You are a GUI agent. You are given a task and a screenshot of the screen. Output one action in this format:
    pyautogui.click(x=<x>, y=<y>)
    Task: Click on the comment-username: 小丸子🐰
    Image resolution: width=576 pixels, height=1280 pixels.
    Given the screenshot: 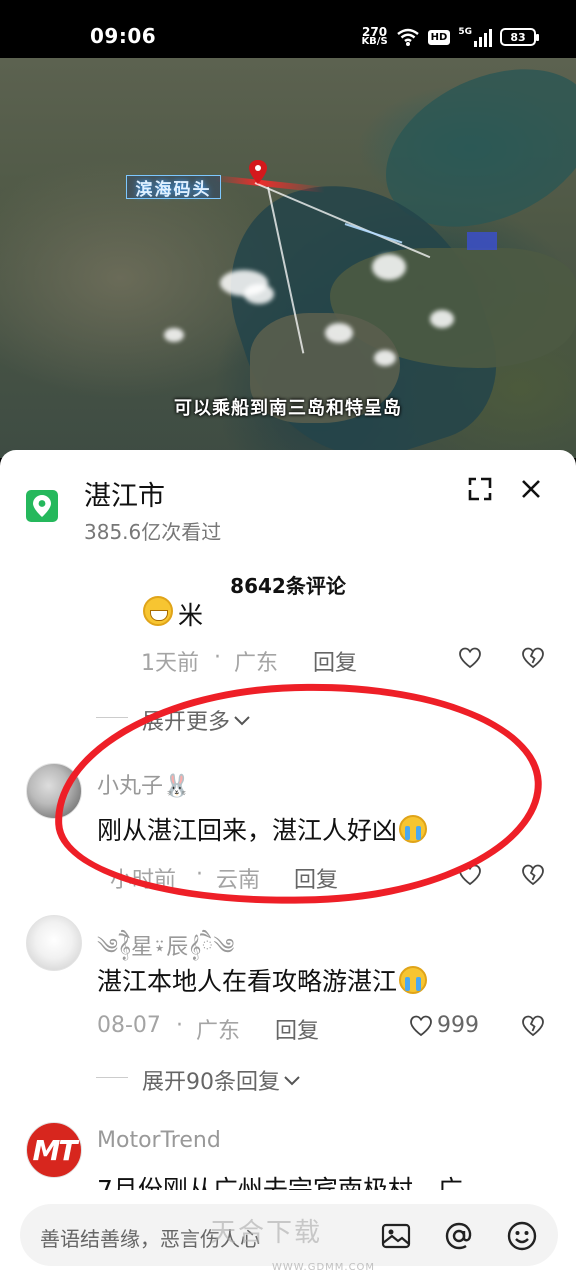 What is the action you would take?
    pyautogui.click(x=143, y=784)
    